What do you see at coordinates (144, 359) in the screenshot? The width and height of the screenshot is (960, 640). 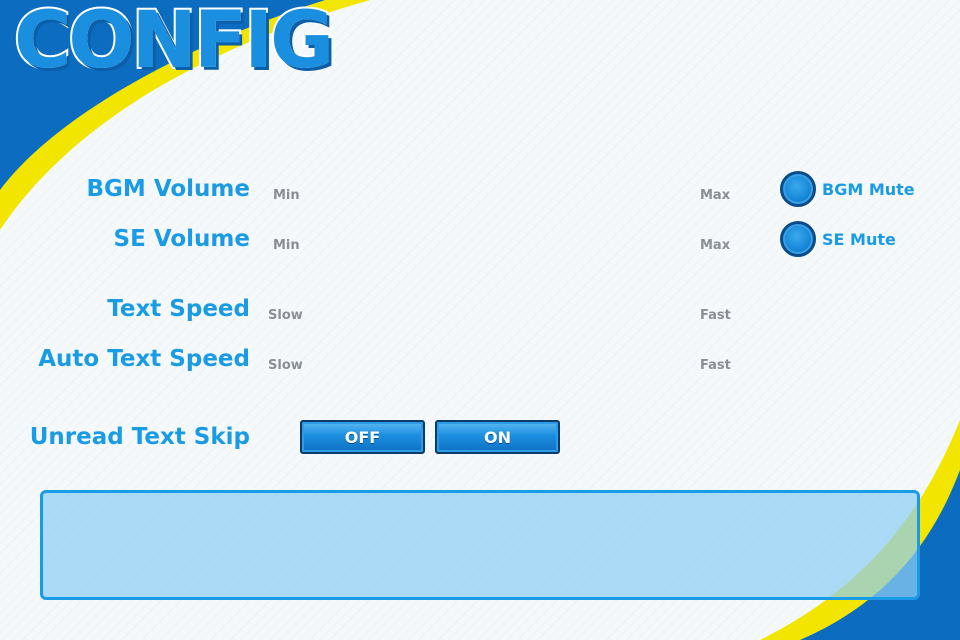 I see `auto-text-speed-label: Auto Text Speed` at bounding box center [144, 359].